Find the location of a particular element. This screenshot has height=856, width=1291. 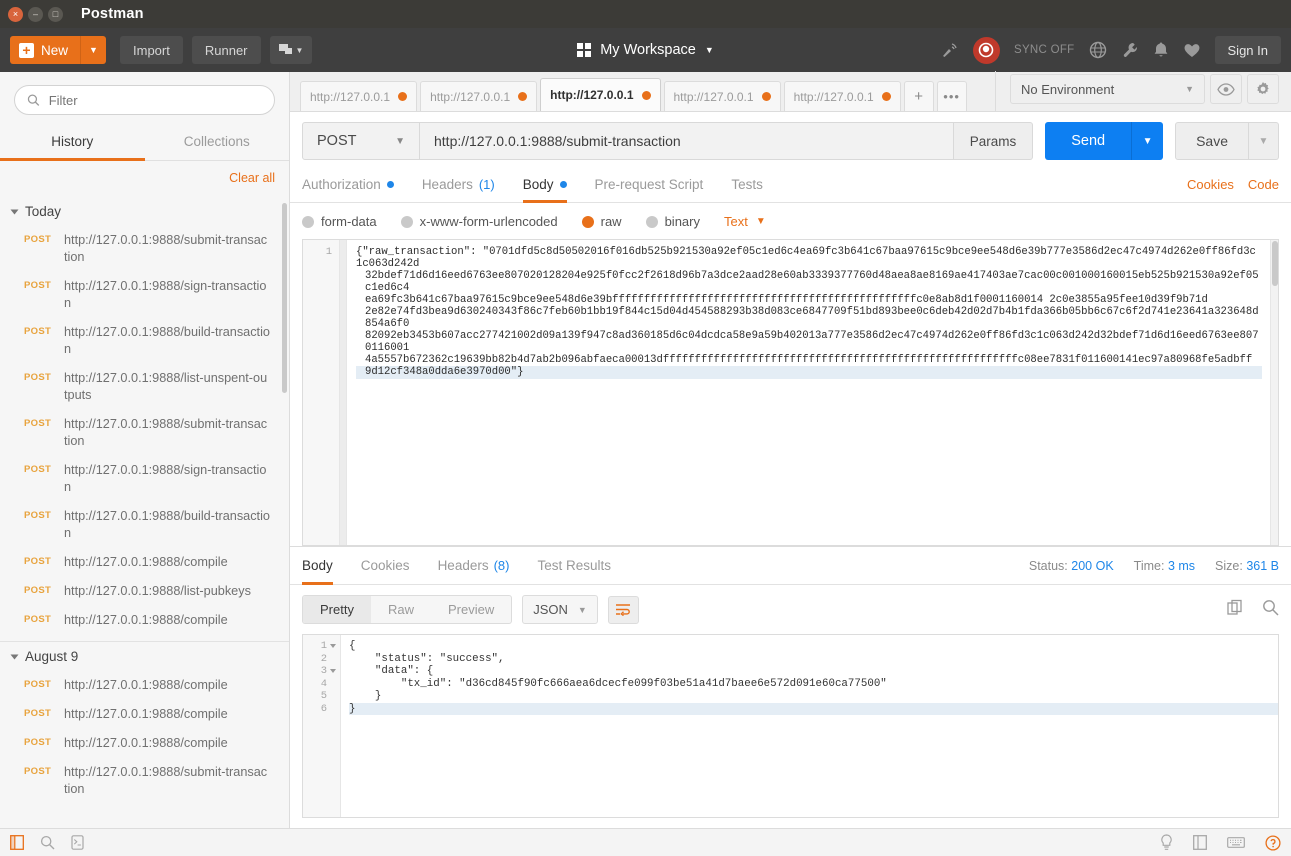

request-tab-4: http://127.0.0.1 is located at coordinates (842, 96).